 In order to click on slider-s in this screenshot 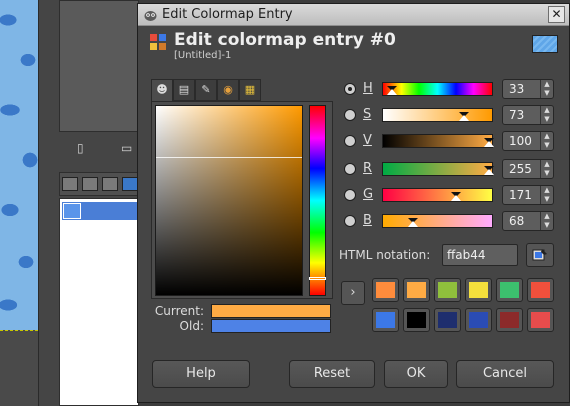, I will do `click(437, 115)`.